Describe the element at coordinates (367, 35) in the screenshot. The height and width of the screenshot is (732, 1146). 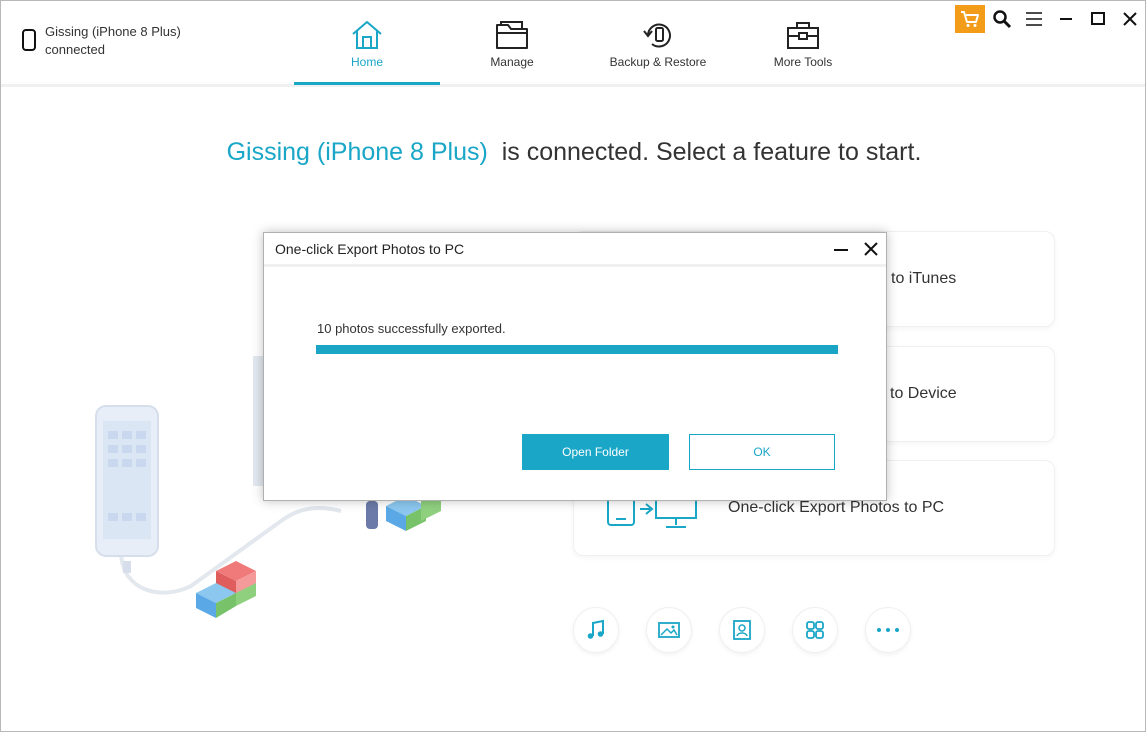
I see `home-icon` at that location.